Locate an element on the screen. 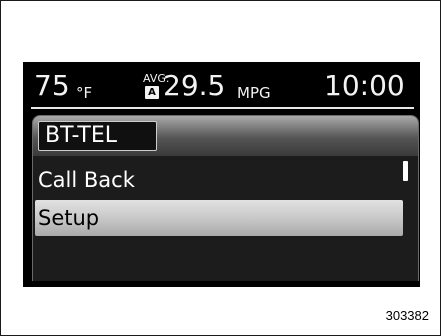 The width and height of the screenshot is (441, 336). menu-header: BT-TEL is located at coordinates (225, 136).